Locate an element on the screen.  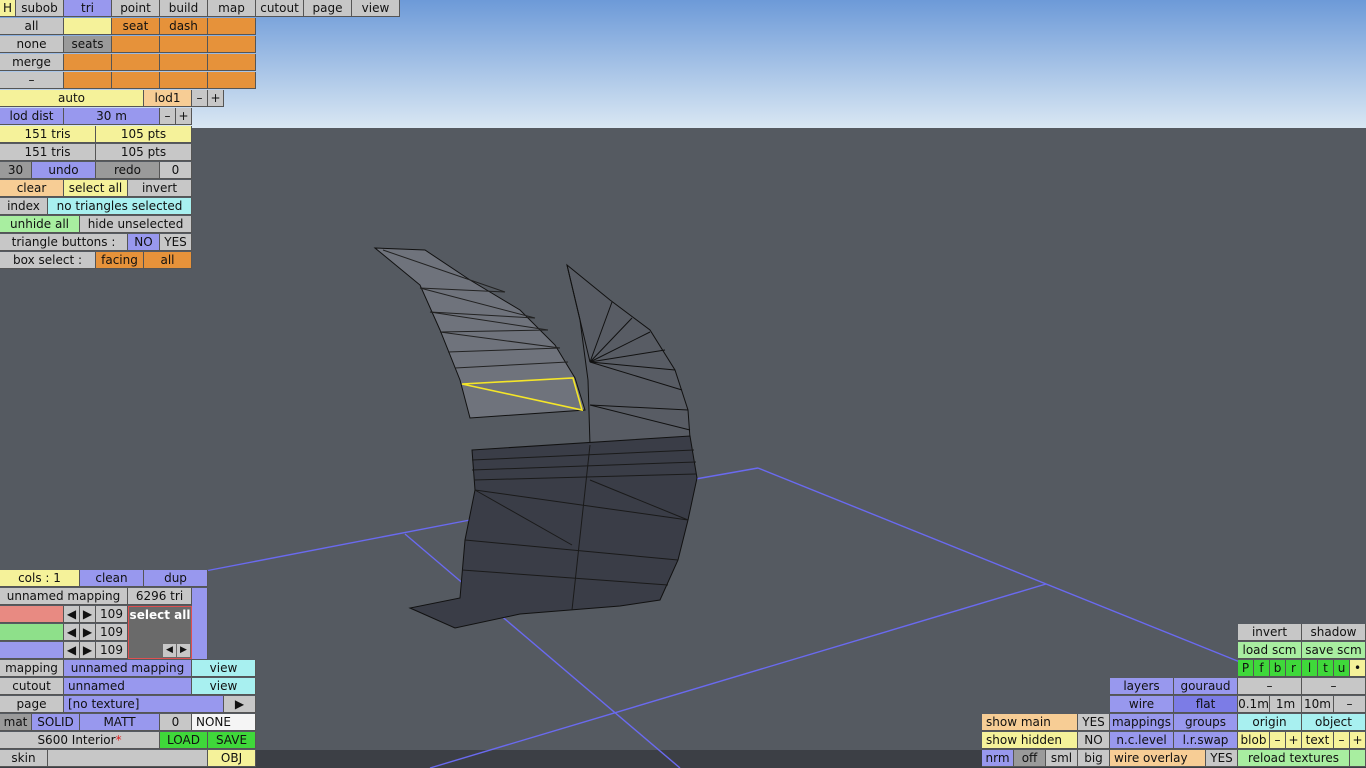
show-hidden-toggle: NO is located at coordinates (1094, 740).